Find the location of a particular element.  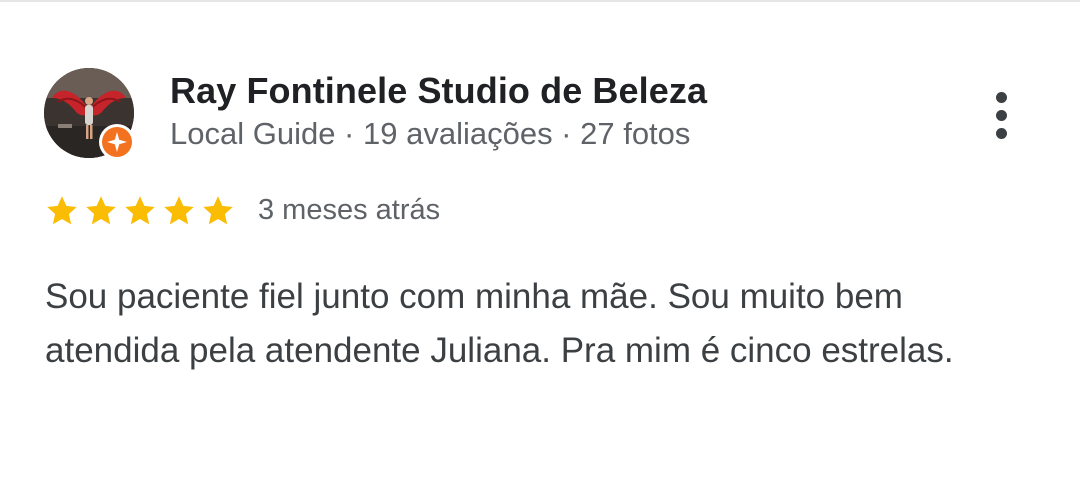

local-guide-badge is located at coordinates (117, 142).